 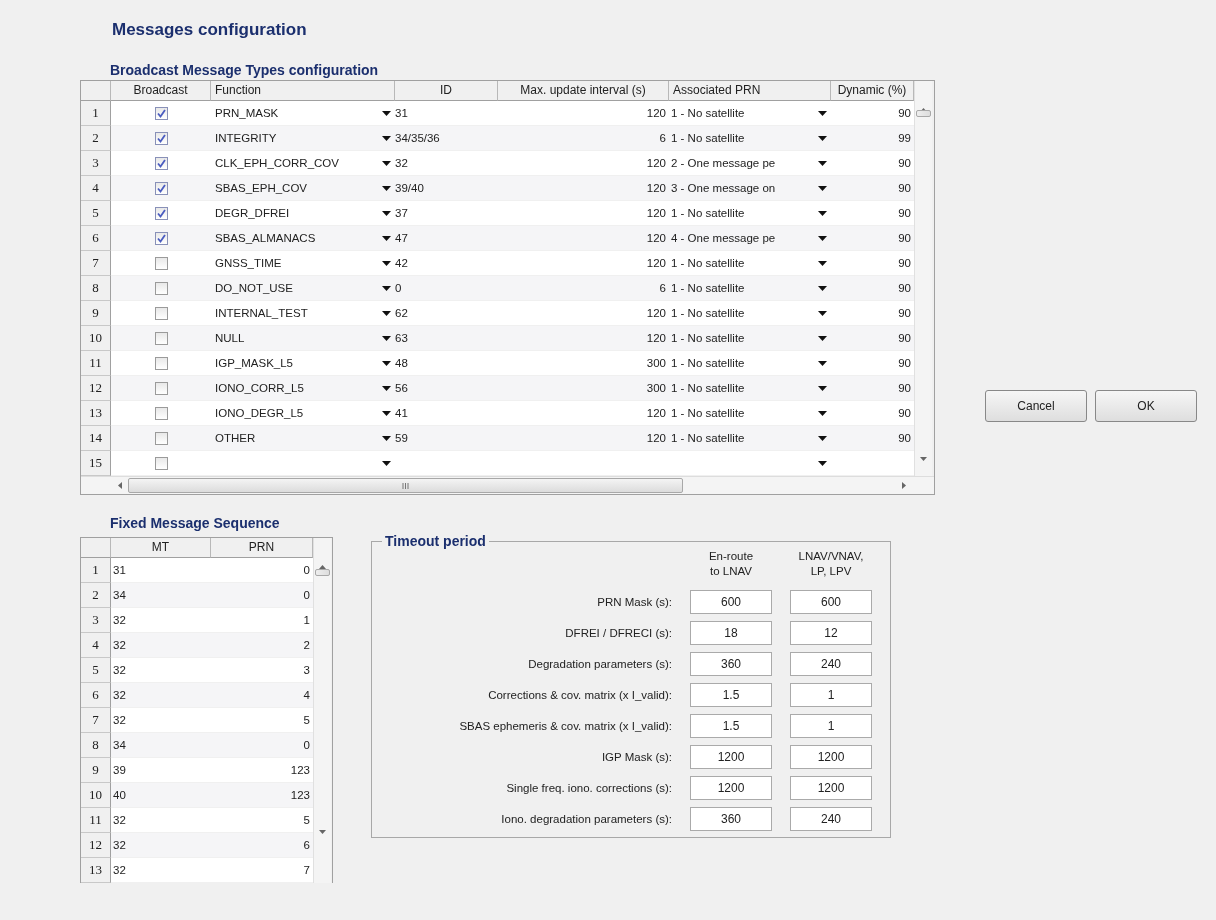 What do you see at coordinates (119, 485) in the screenshot?
I see `scroll-left-icon` at bounding box center [119, 485].